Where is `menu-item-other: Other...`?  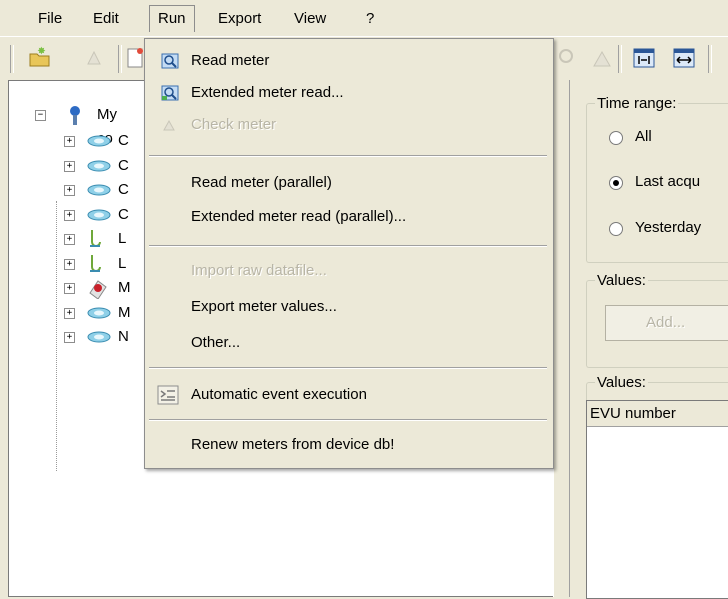
menu-item-other: Other... is located at coordinates (348, 343).